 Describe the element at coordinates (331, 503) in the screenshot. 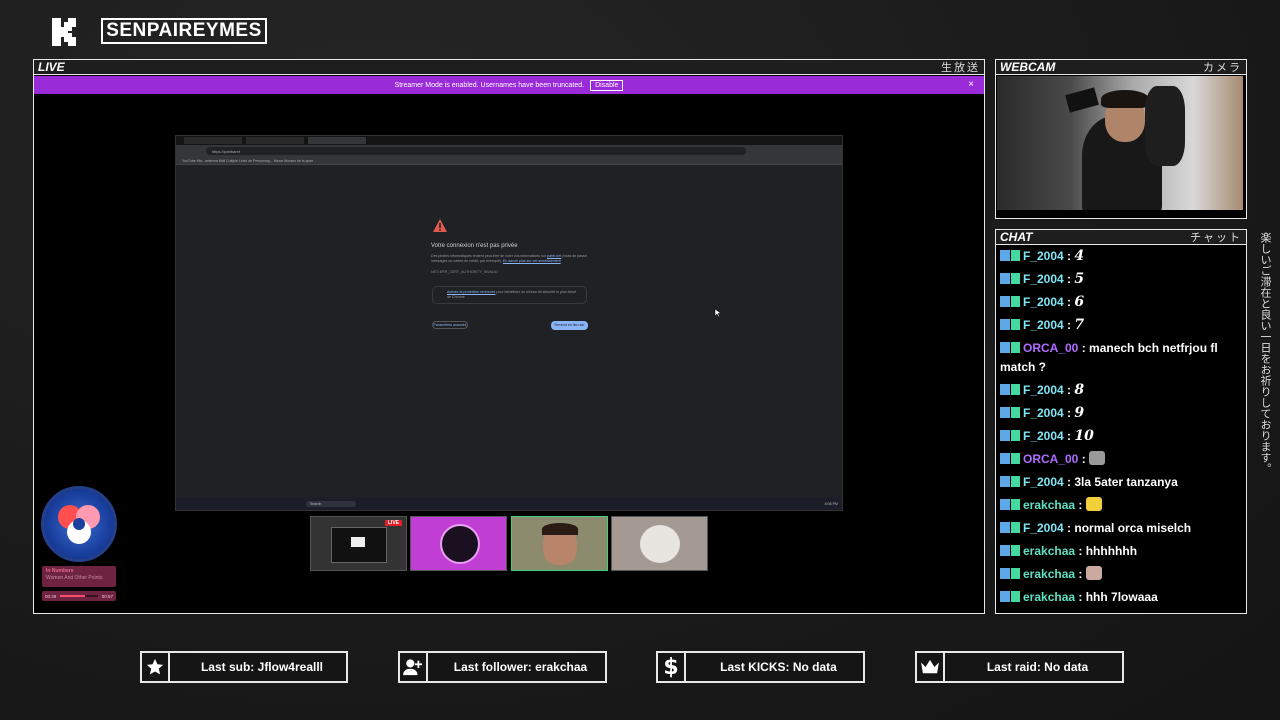

I see `taskbar-search: Search` at that location.